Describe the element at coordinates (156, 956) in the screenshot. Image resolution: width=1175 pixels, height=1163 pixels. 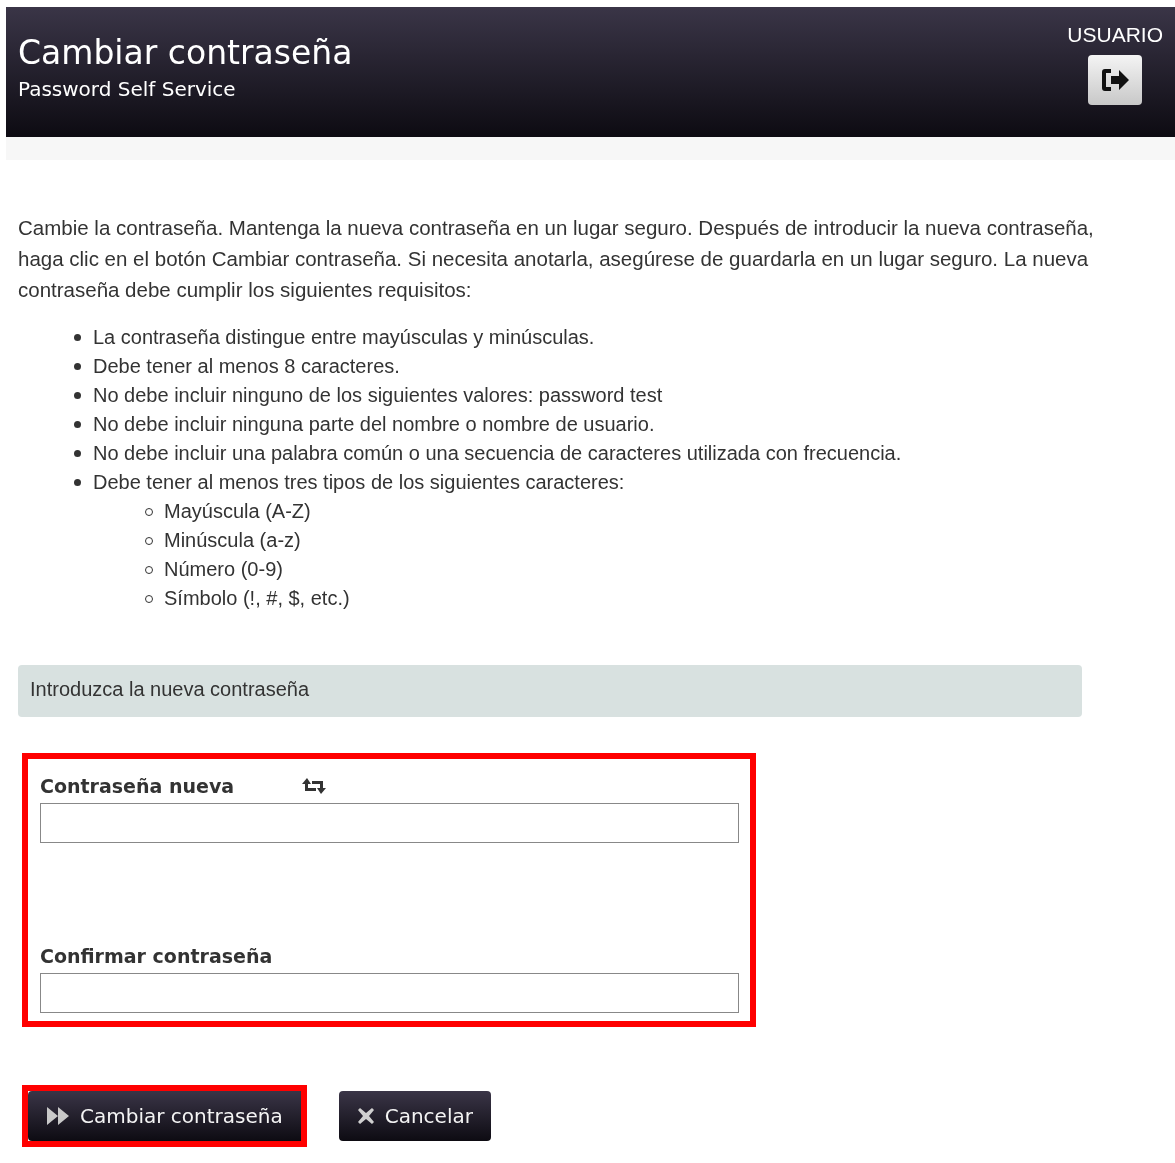
I see `field-label: Confirmar contraseña` at that location.